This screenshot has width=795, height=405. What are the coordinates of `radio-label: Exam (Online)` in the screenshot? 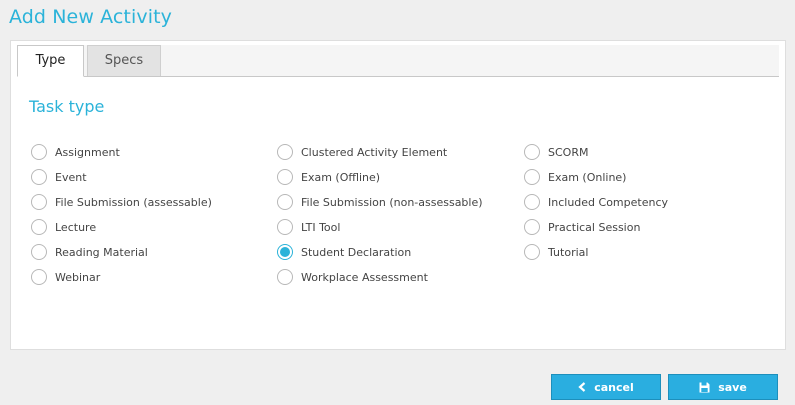 It's located at (587, 177).